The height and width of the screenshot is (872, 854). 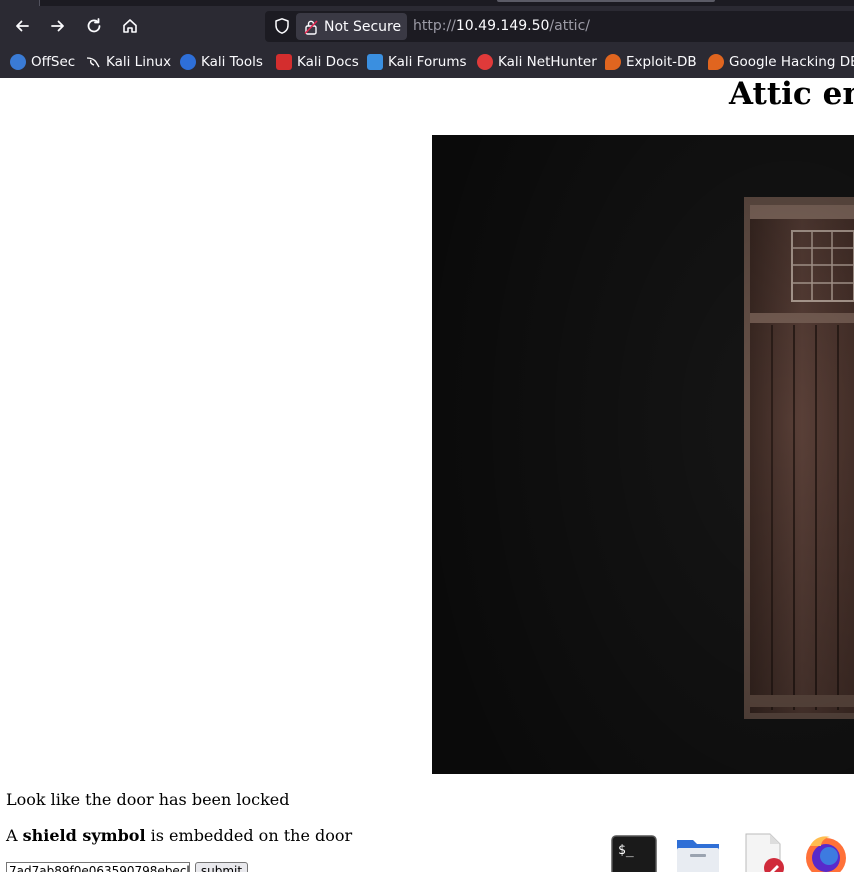 I want to click on bookmark-kali-forums: Kali Forums, so click(x=417, y=62).